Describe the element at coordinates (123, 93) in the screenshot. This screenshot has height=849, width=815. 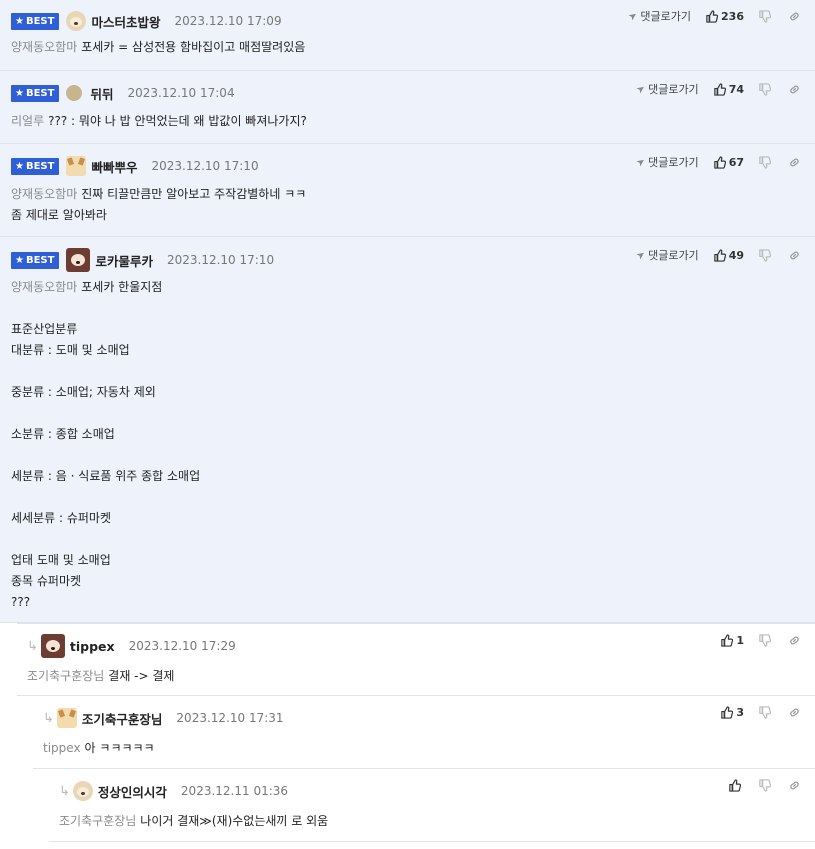
I see `comment-header: ★ BEST 뒤뒤 2023.12.10 17:04` at that location.